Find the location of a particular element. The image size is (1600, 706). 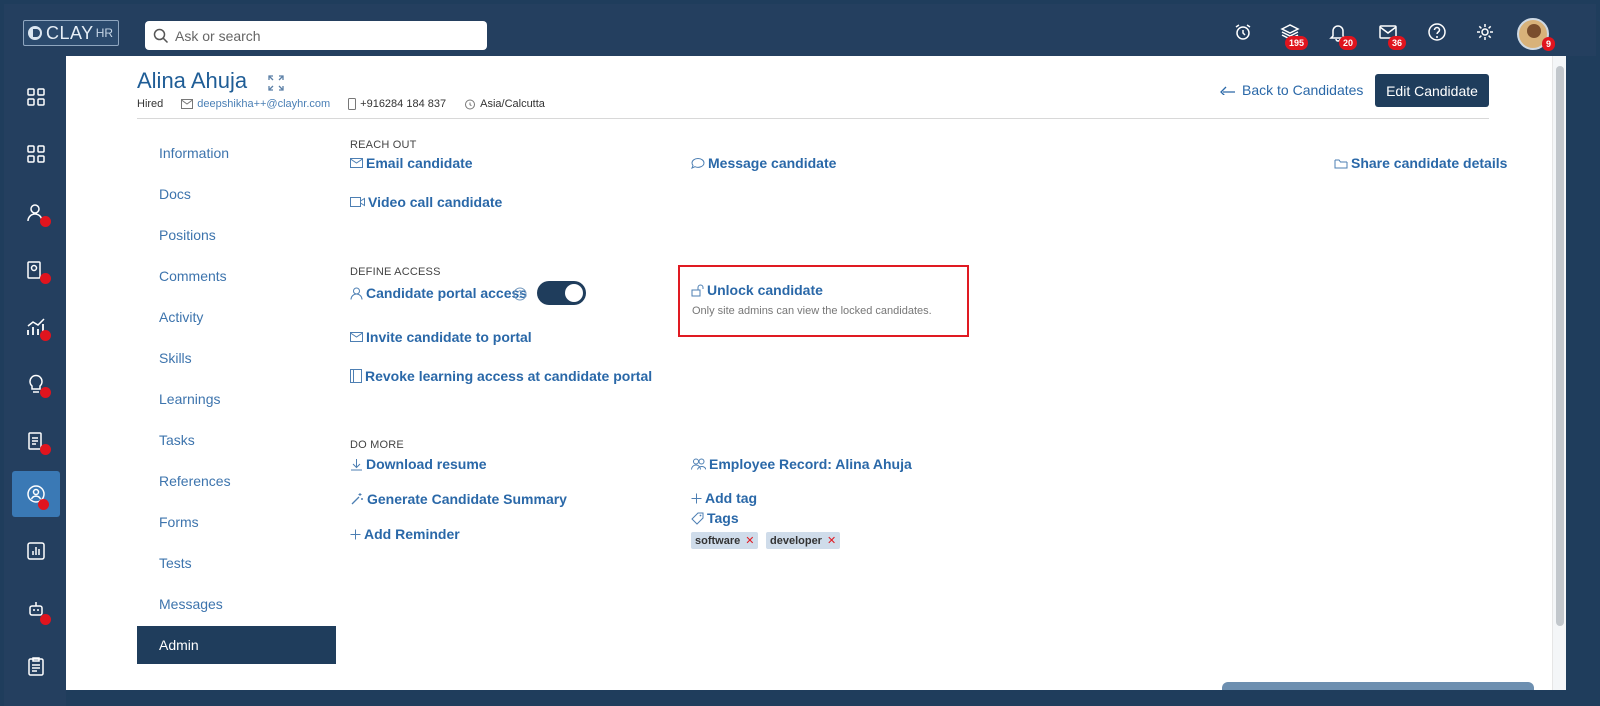

rail-candidates is located at coordinates (36, 494).